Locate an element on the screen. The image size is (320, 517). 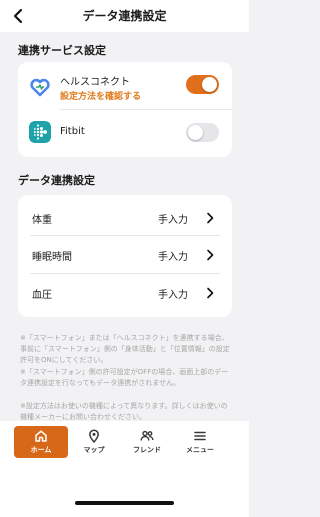
menu-icon is located at coordinates (200, 436).